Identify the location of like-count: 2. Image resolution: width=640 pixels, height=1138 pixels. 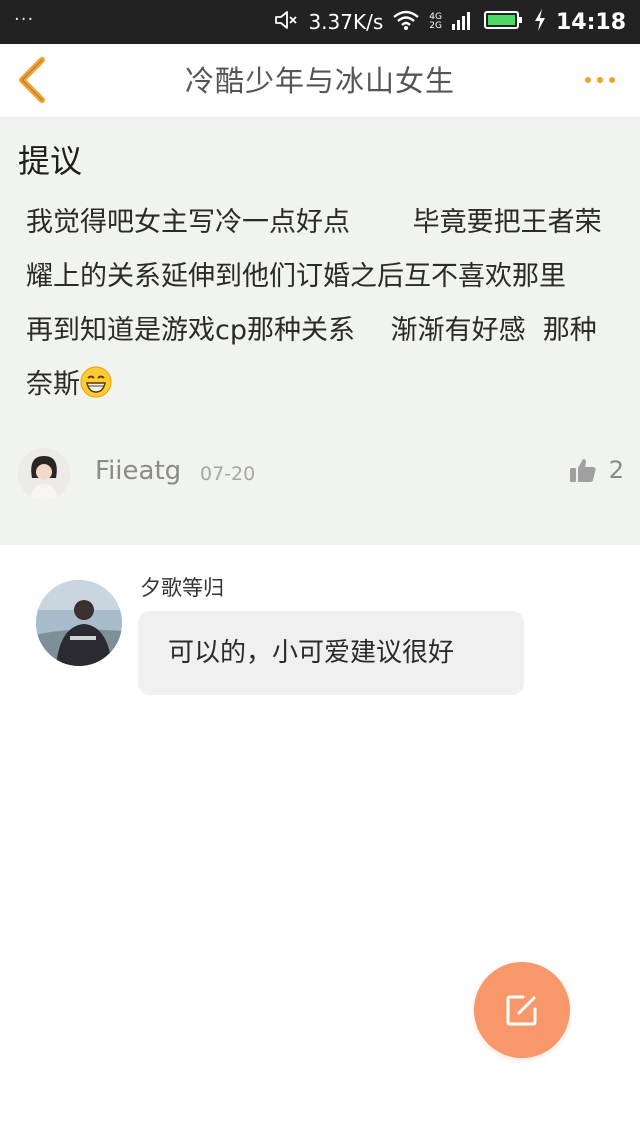
(616, 470).